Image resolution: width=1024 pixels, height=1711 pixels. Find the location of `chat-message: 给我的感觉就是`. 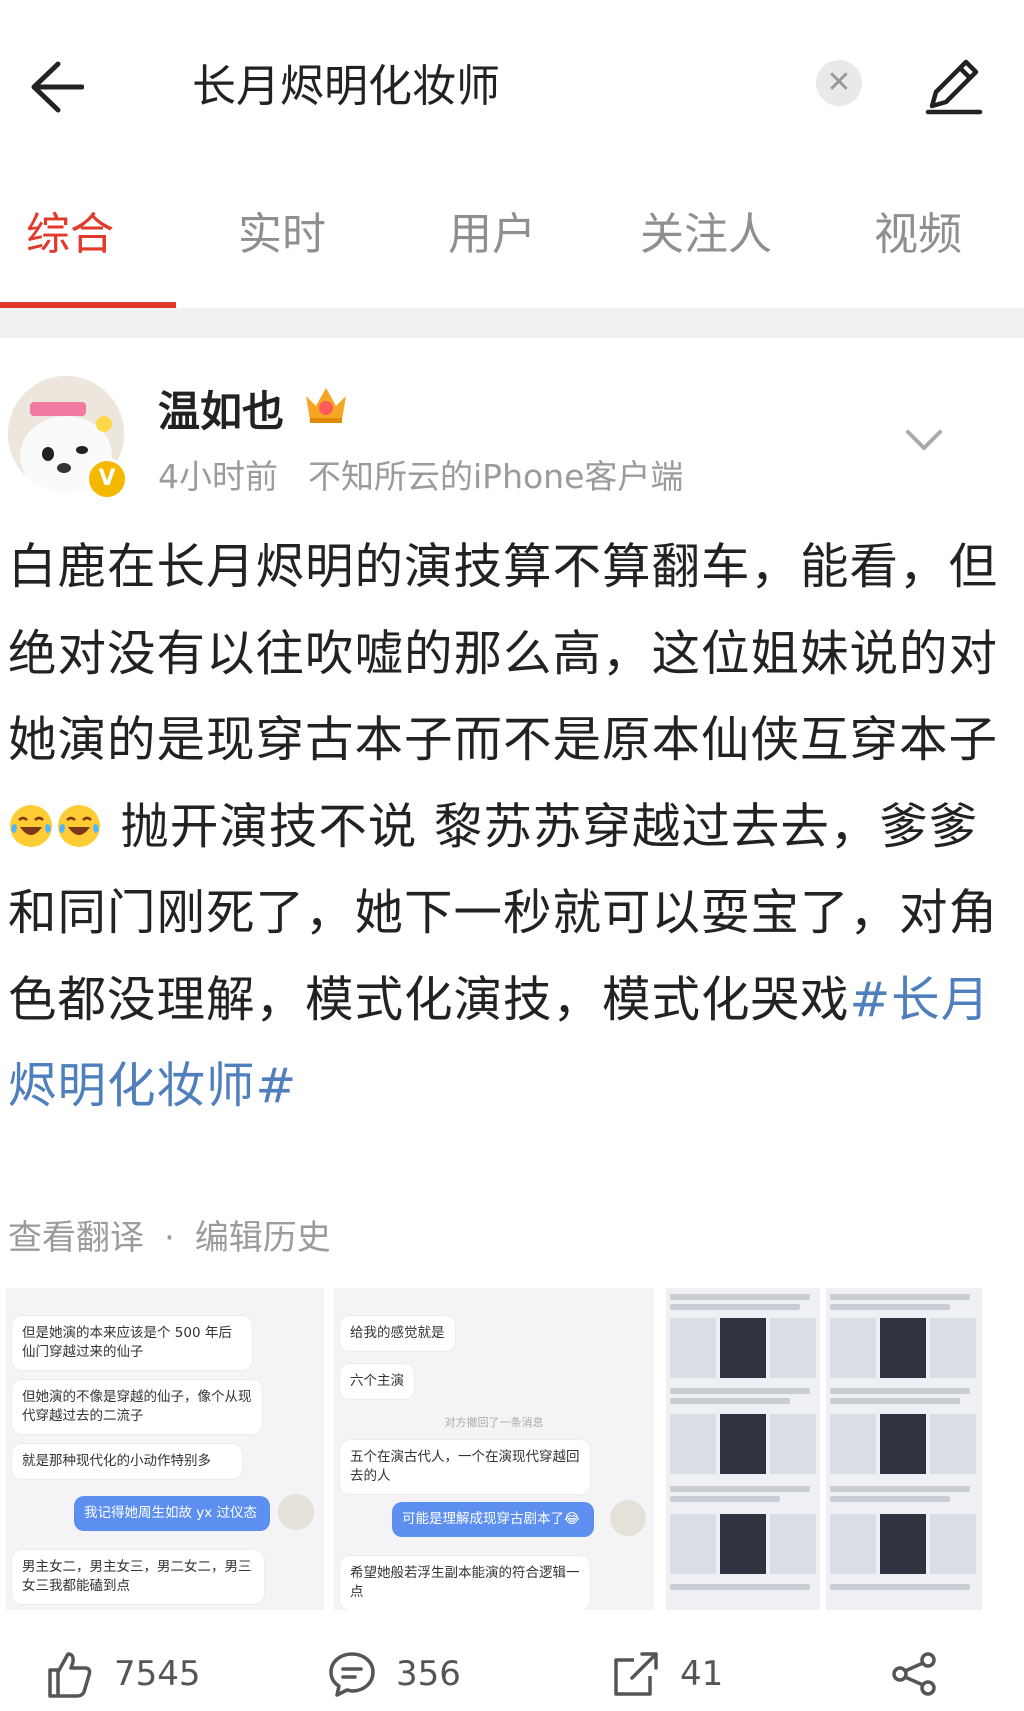

chat-message: 给我的感觉就是 is located at coordinates (397, 1333).